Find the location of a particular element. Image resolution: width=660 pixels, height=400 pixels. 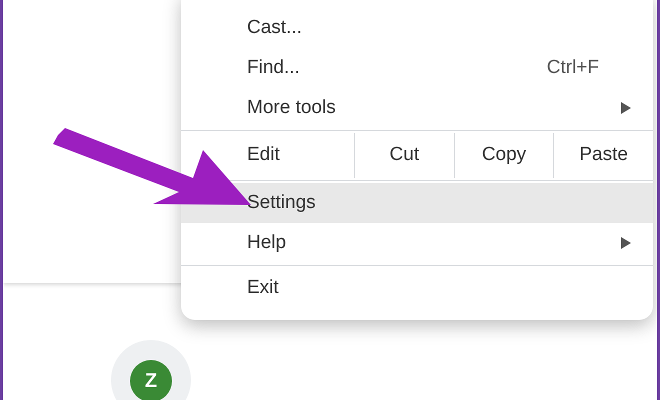

edit-label: Edit is located at coordinates (263, 155).